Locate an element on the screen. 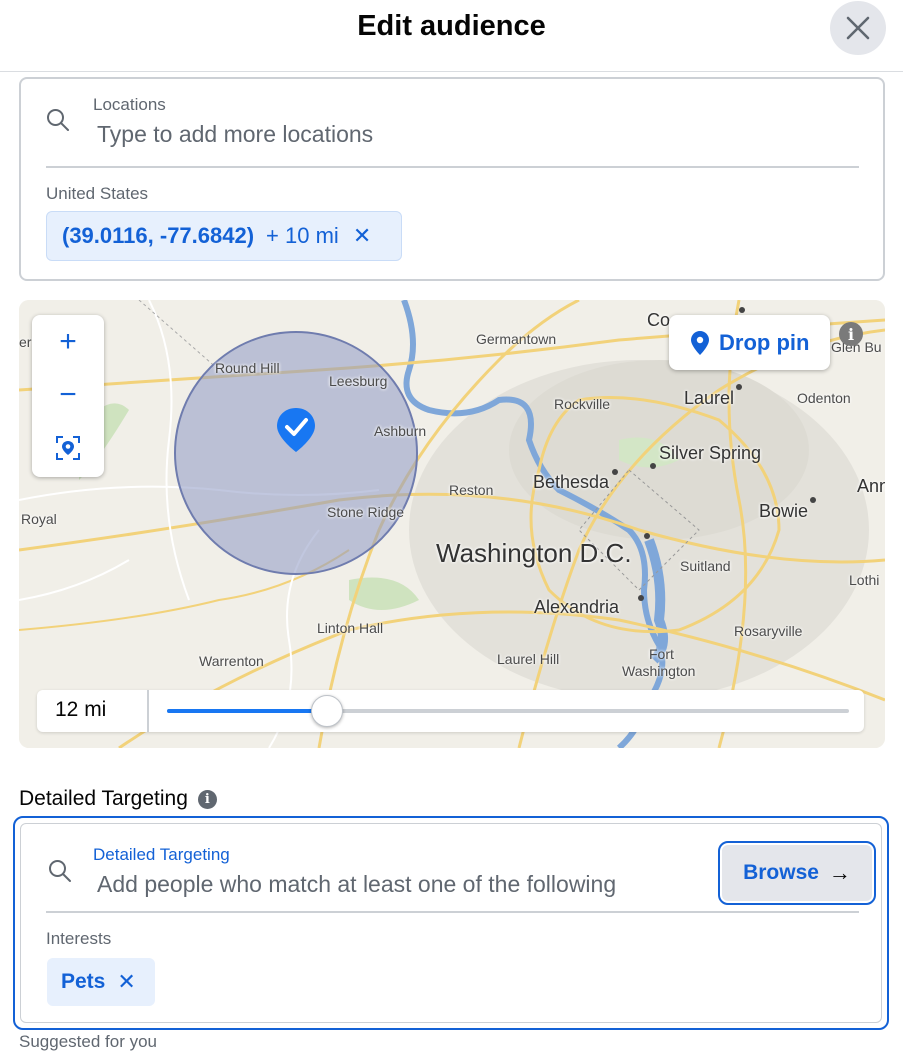  radius-slider-bar: 12 mi is located at coordinates (450, 711).